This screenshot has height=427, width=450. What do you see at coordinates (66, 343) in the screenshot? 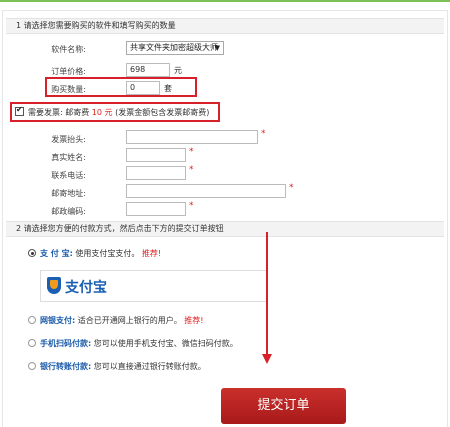
I see `scan-title: 手机扫码付款:` at bounding box center [66, 343].